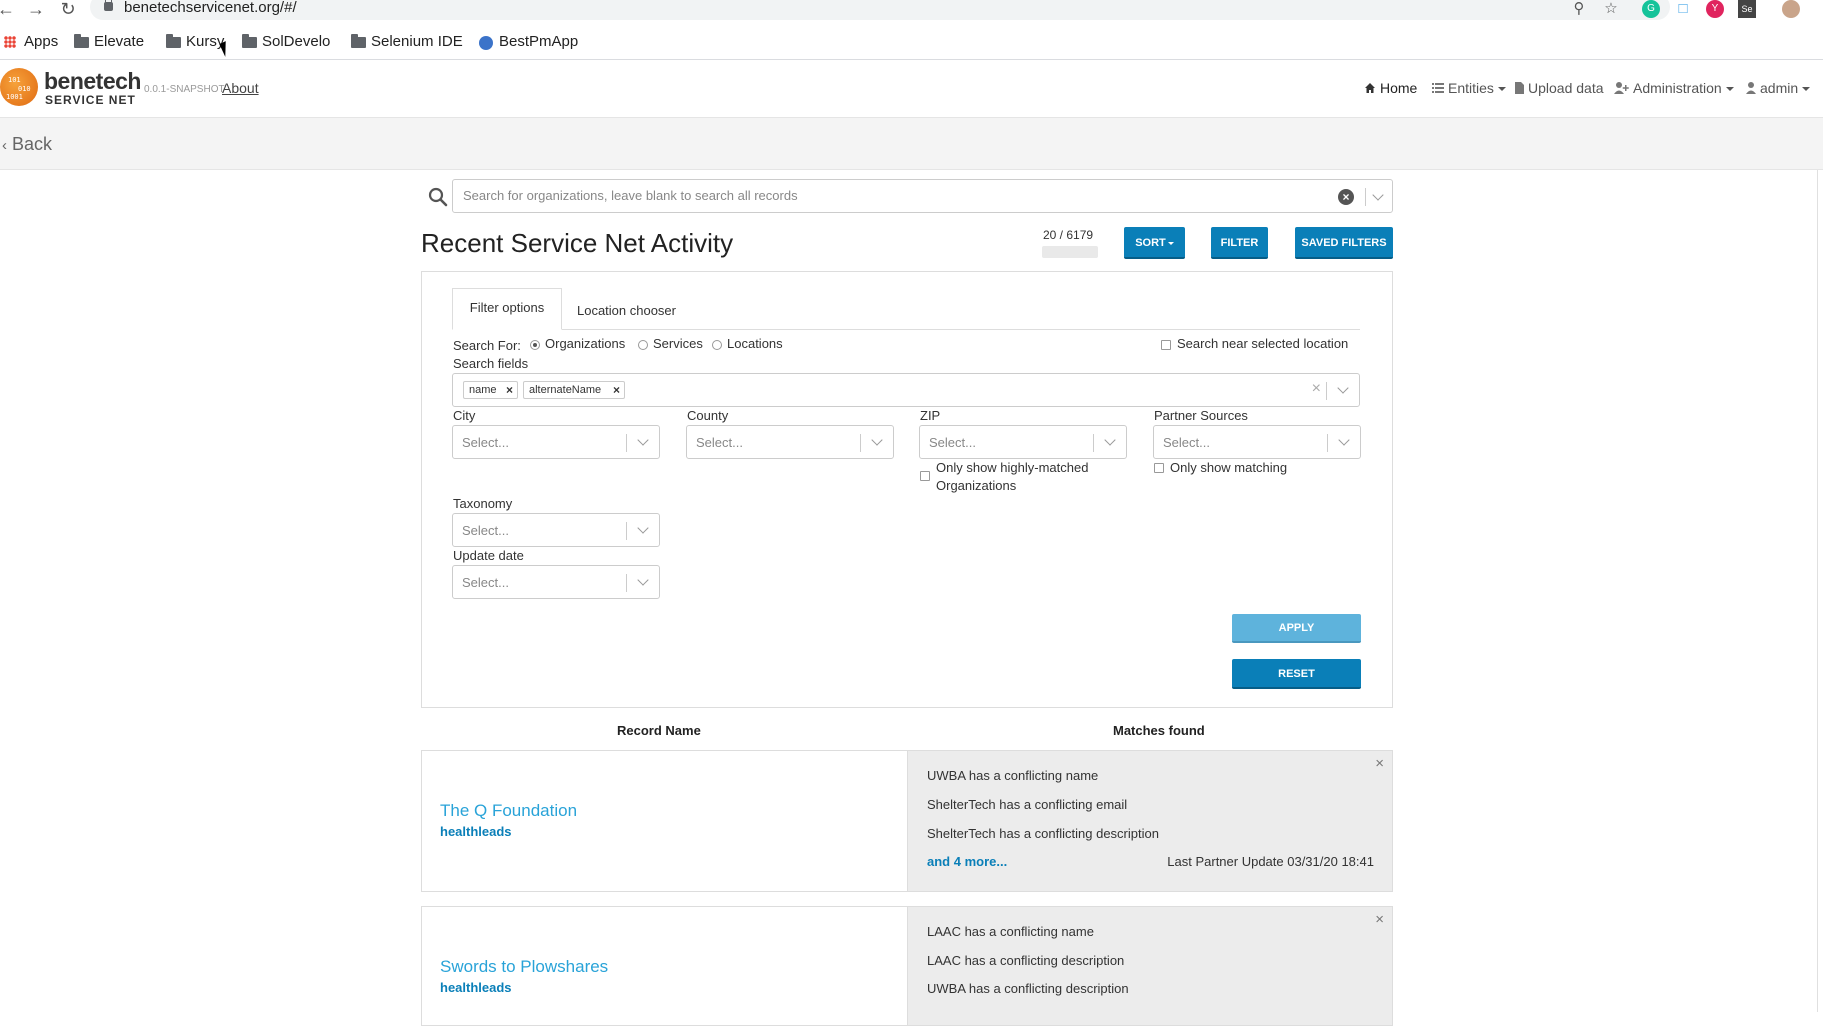  What do you see at coordinates (1683, 9) in the screenshot?
I see `clipboard-extension-icon: □` at bounding box center [1683, 9].